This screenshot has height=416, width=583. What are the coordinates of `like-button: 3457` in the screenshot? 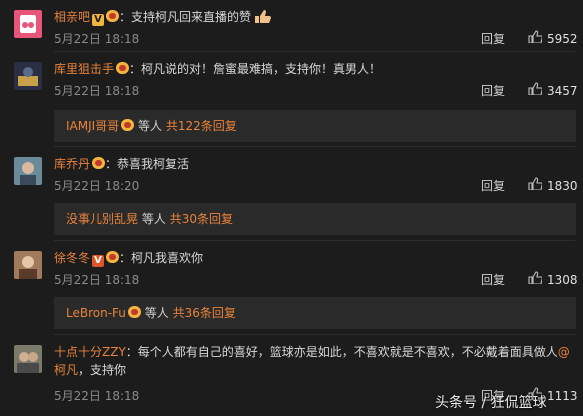 It's located at (553, 90).